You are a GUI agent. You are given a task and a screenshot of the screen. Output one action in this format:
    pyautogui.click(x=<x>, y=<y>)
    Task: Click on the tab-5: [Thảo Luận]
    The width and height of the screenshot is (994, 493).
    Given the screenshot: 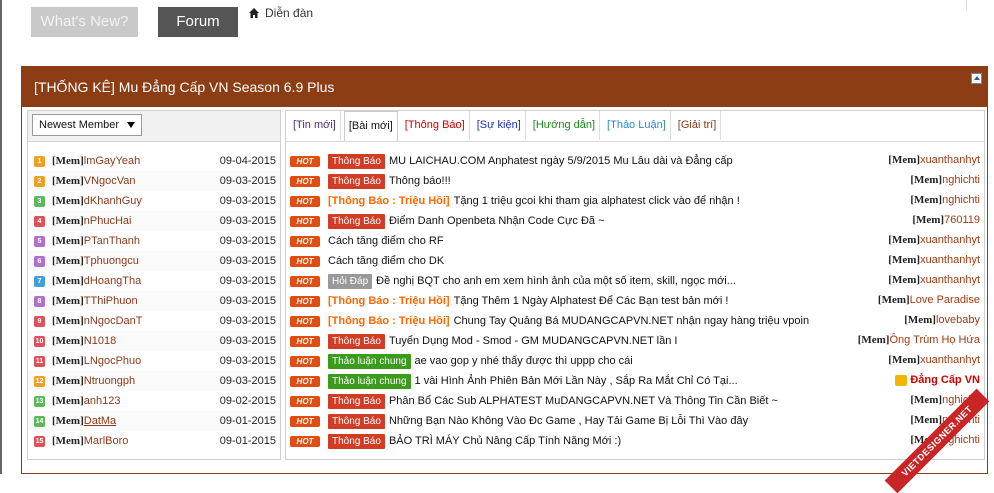 What is the action you would take?
    pyautogui.click(x=637, y=125)
    